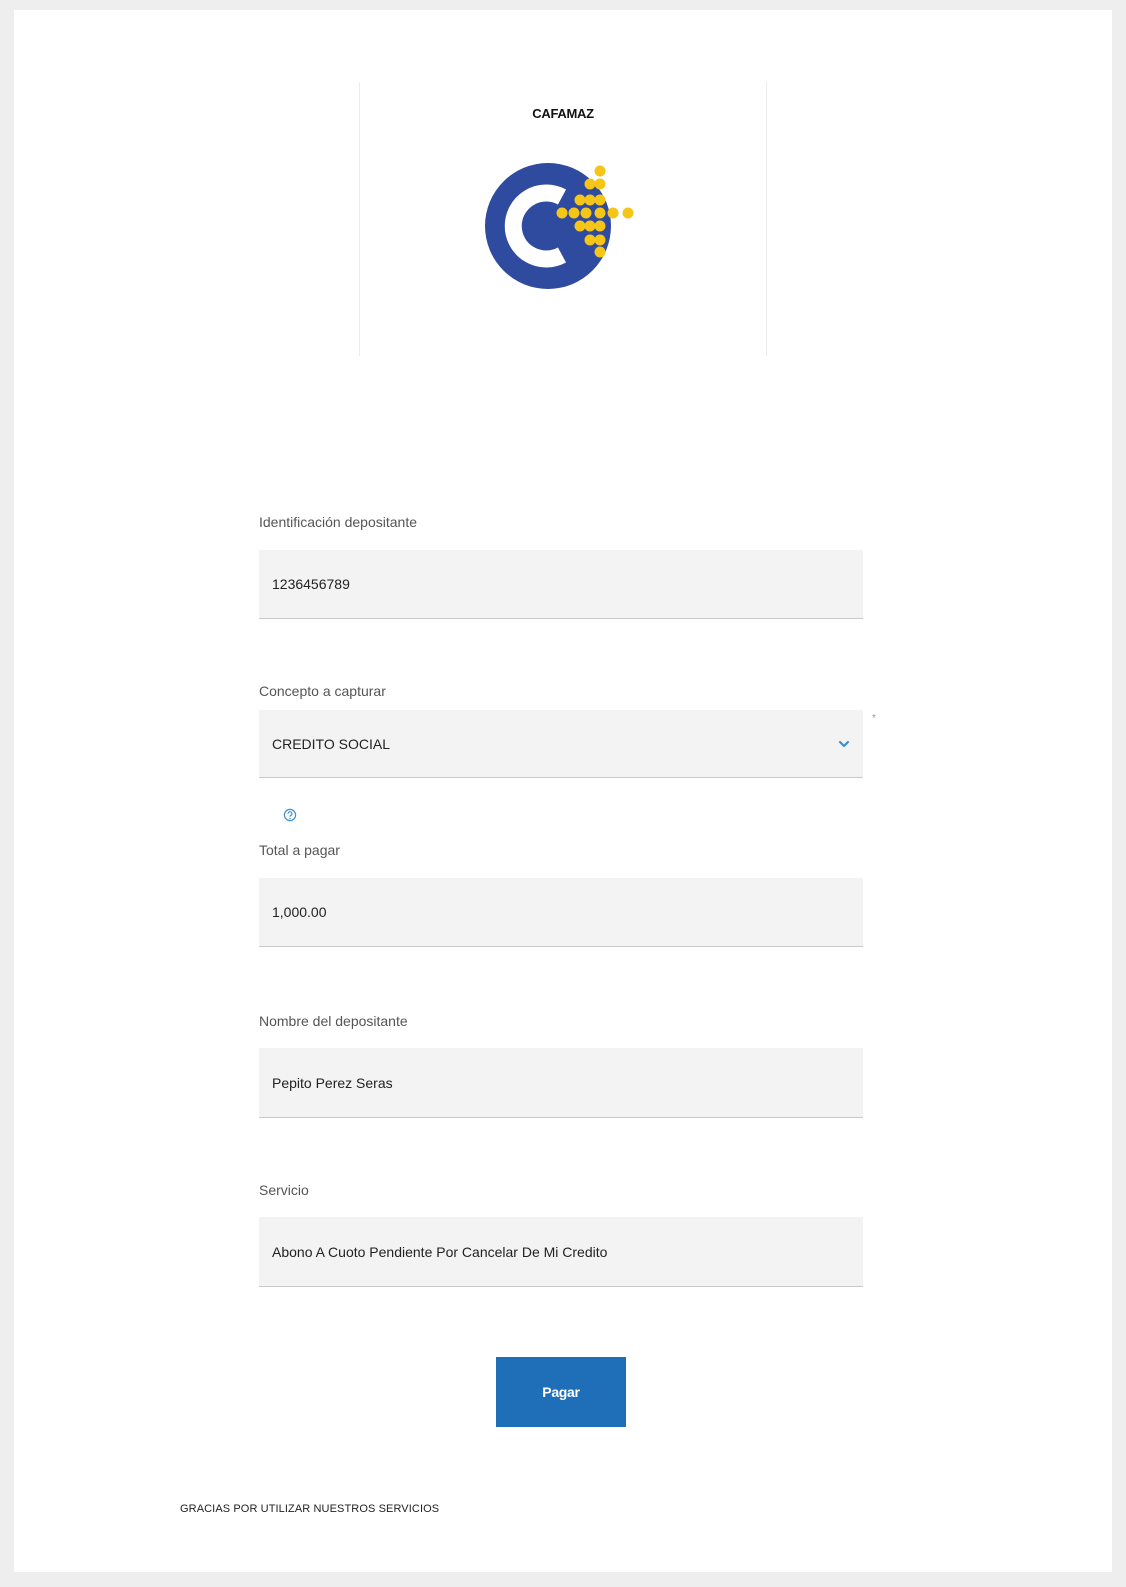 This screenshot has width=1126, height=1587. What do you see at coordinates (310, 1509) in the screenshot?
I see `footer-message: GRACIAS POR UTILIZAR NUESTROS SERVICIOS` at bounding box center [310, 1509].